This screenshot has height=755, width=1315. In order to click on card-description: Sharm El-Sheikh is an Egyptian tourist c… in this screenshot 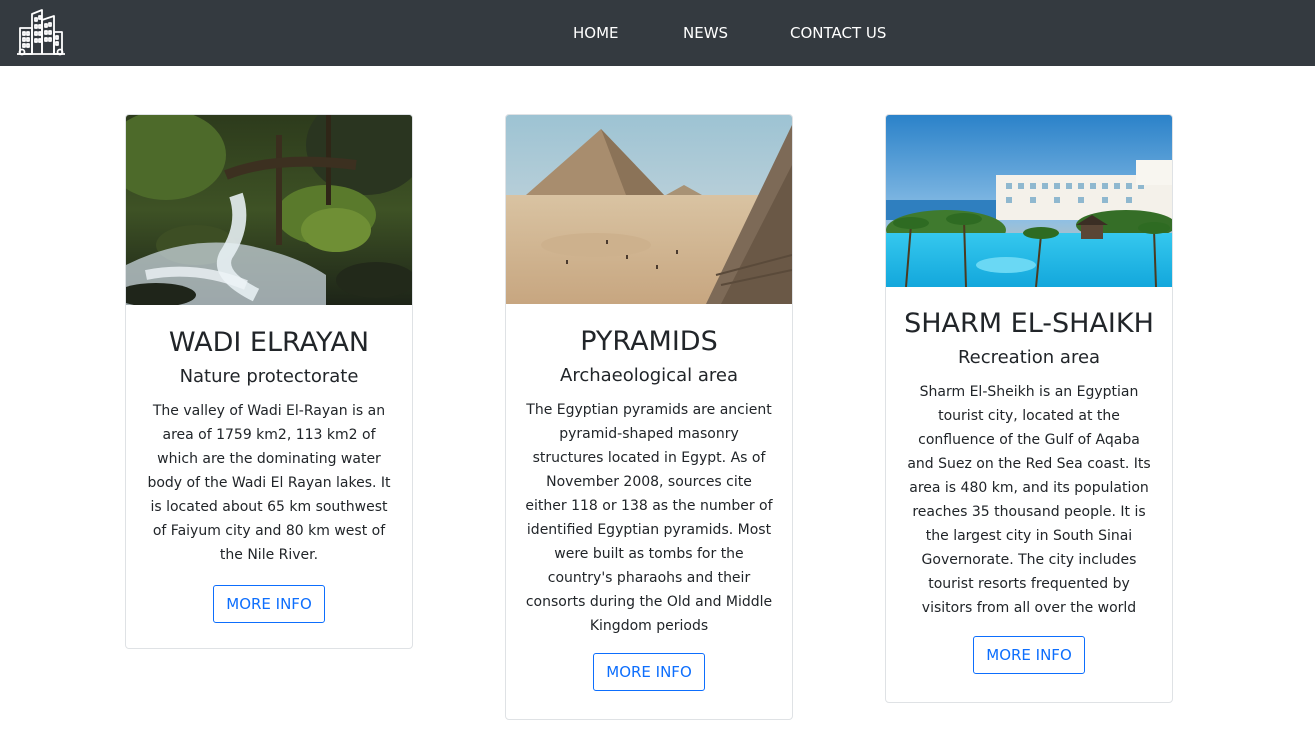, I will do `click(1029, 500)`.